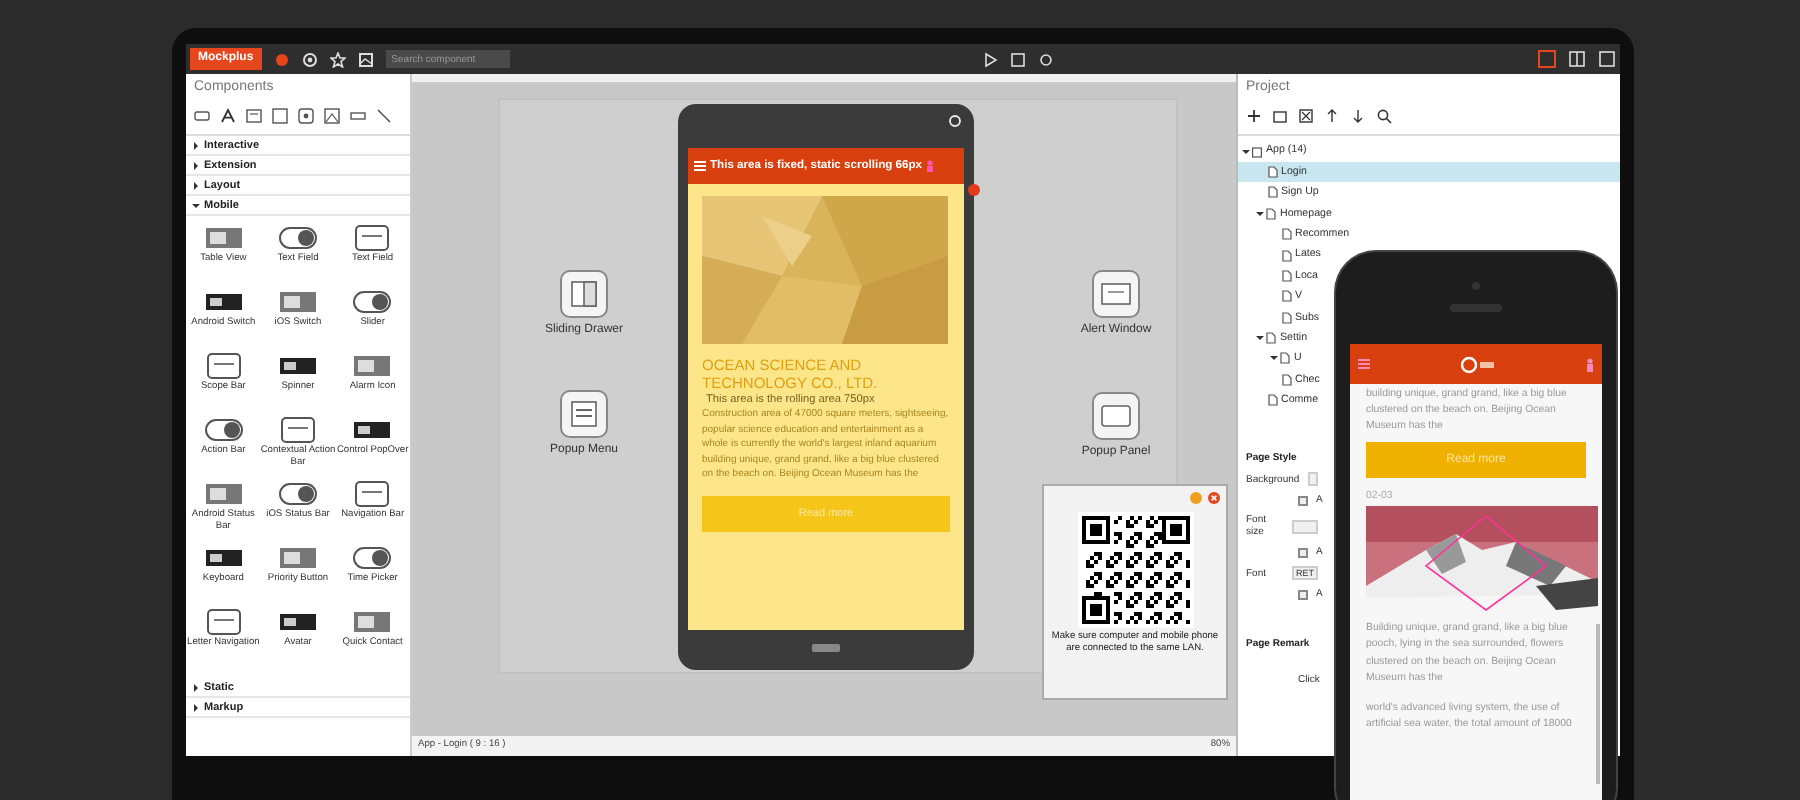 This screenshot has height=800, width=1800. I want to click on button-shape-icon, so click(202, 116).